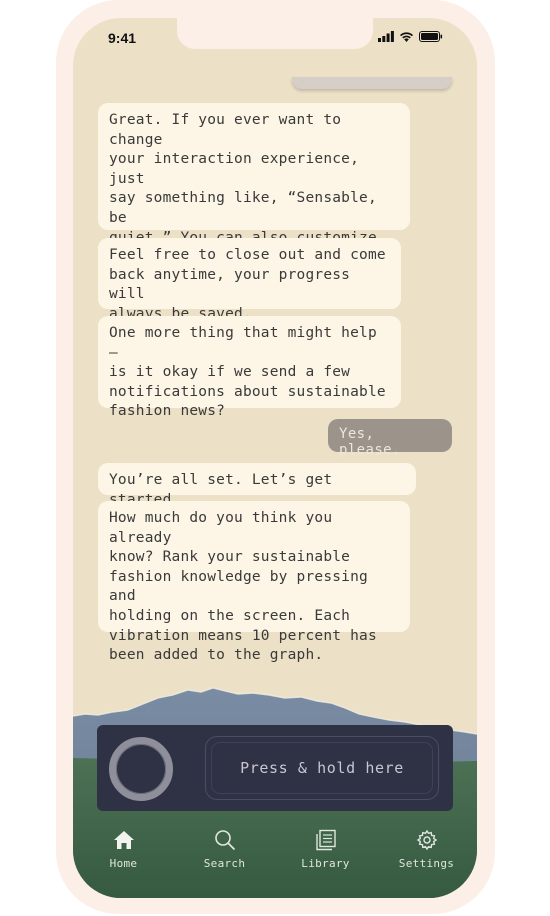 This screenshot has height=916, width=550. I want to click on tab-library: Library, so click(326, 863).